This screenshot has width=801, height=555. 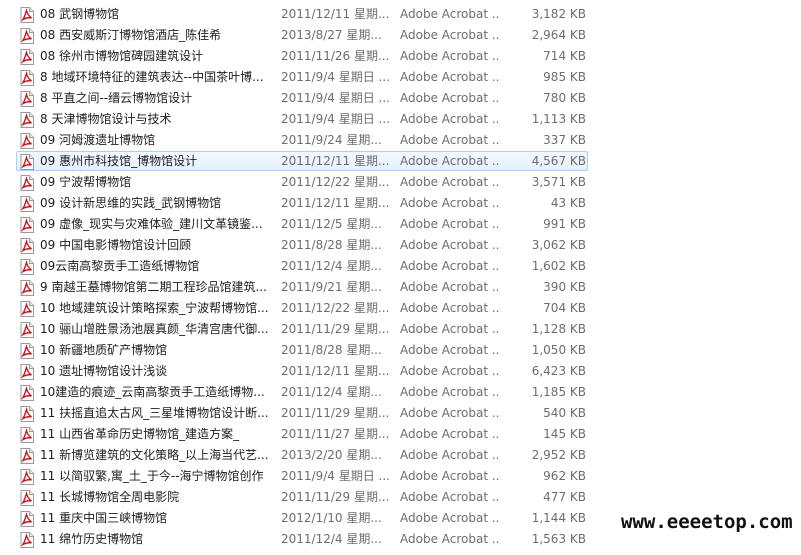 What do you see at coordinates (558, 266) in the screenshot?
I see `file-size: 1,602 KB` at bounding box center [558, 266].